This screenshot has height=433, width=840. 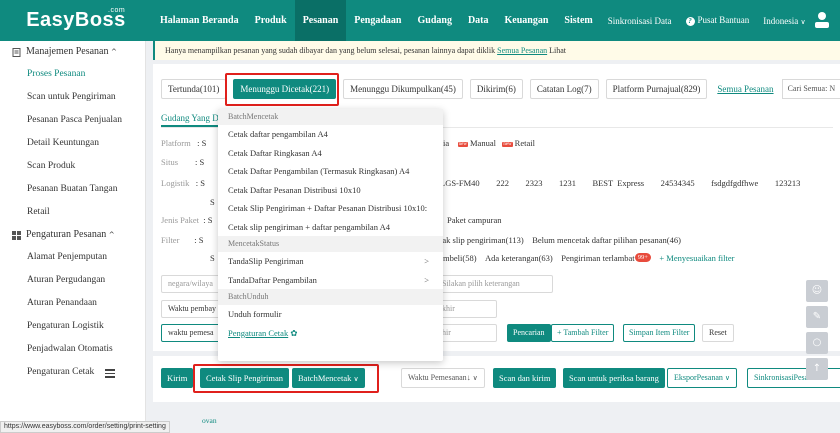 What do you see at coordinates (330, 153) in the screenshot?
I see `dd-print-summary-a4: Cetak Daftar Ringkasan A4` at bounding box center [330, 153].